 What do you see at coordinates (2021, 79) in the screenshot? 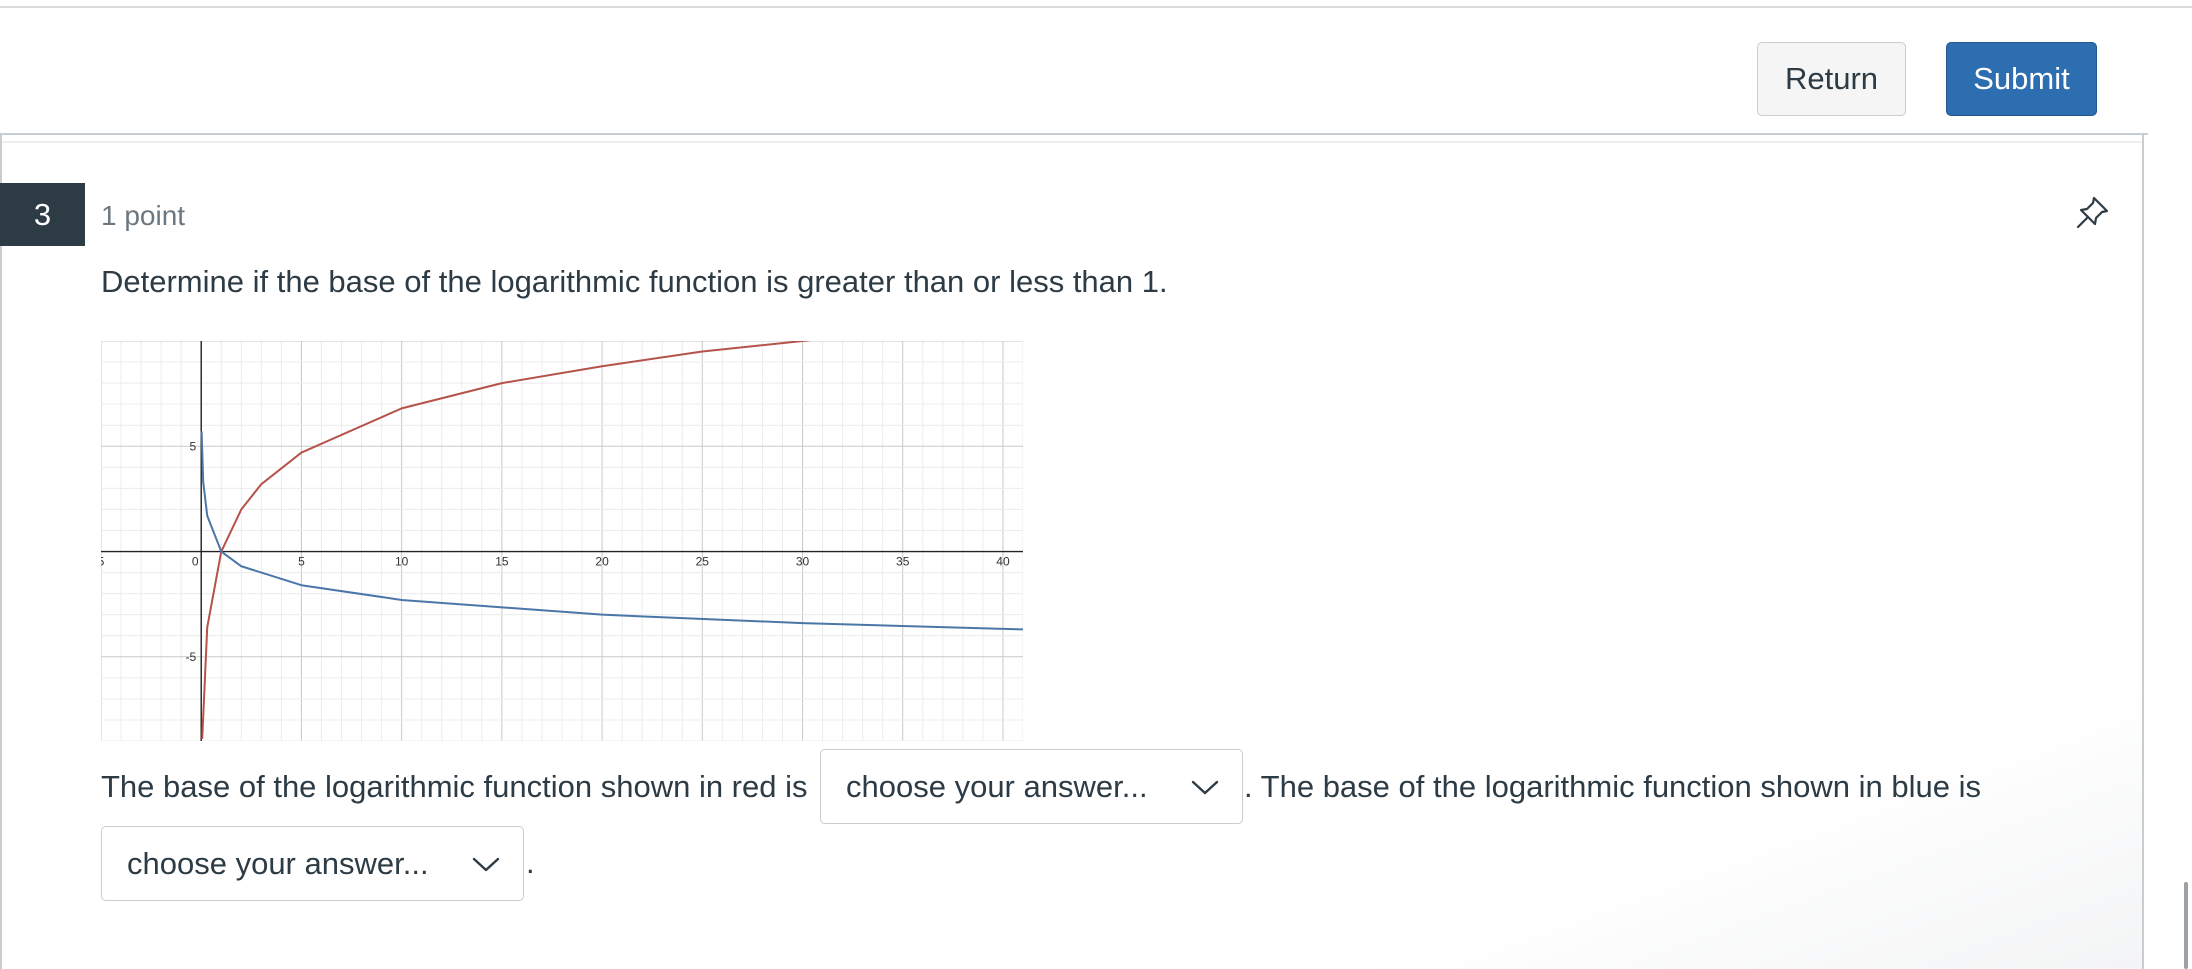
I see `submit-button: Submit` at bounding box center [2021, 79].